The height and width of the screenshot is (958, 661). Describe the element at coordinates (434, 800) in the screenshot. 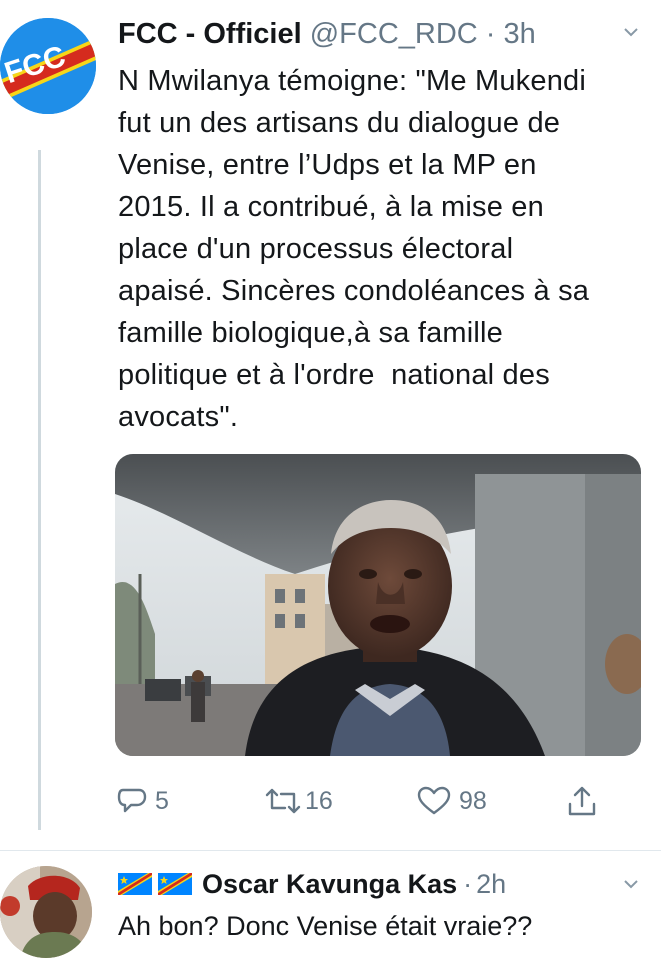

I see `like-icon` at that location.